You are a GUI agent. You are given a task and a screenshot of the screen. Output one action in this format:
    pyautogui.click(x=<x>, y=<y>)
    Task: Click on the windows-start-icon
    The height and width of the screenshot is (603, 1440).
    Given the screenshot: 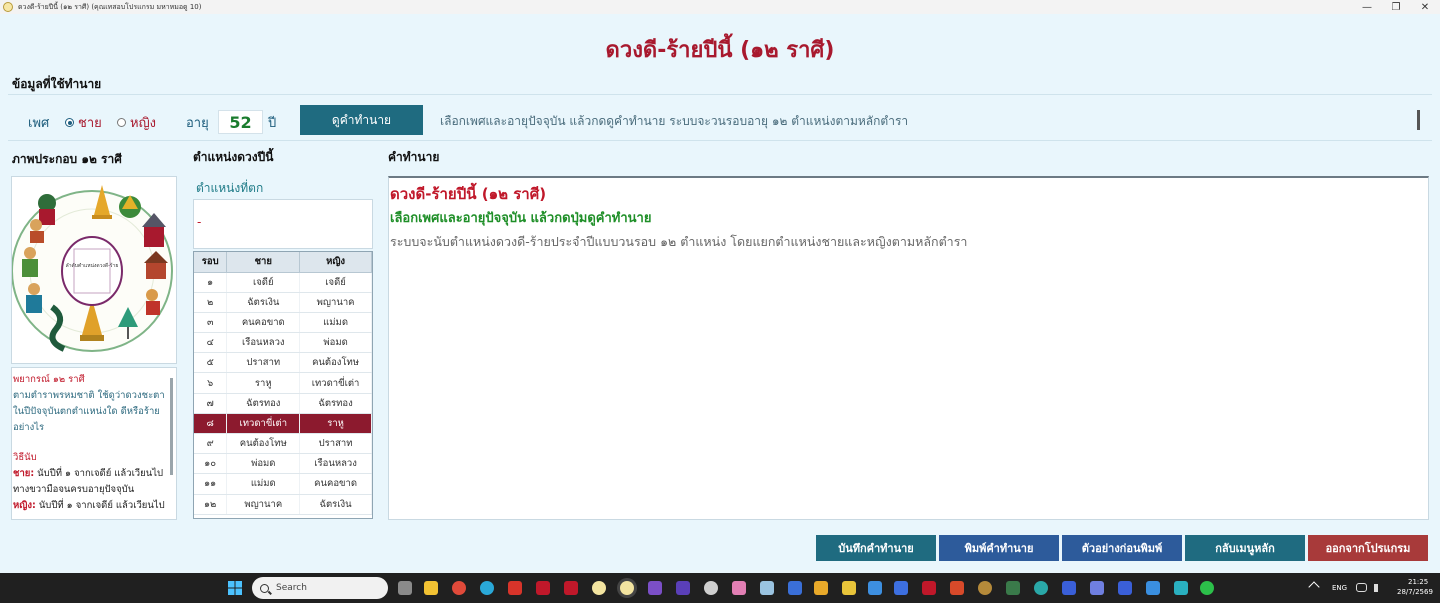 What is the action you would take?
    pyautogui.click(x=235, y=588)
    